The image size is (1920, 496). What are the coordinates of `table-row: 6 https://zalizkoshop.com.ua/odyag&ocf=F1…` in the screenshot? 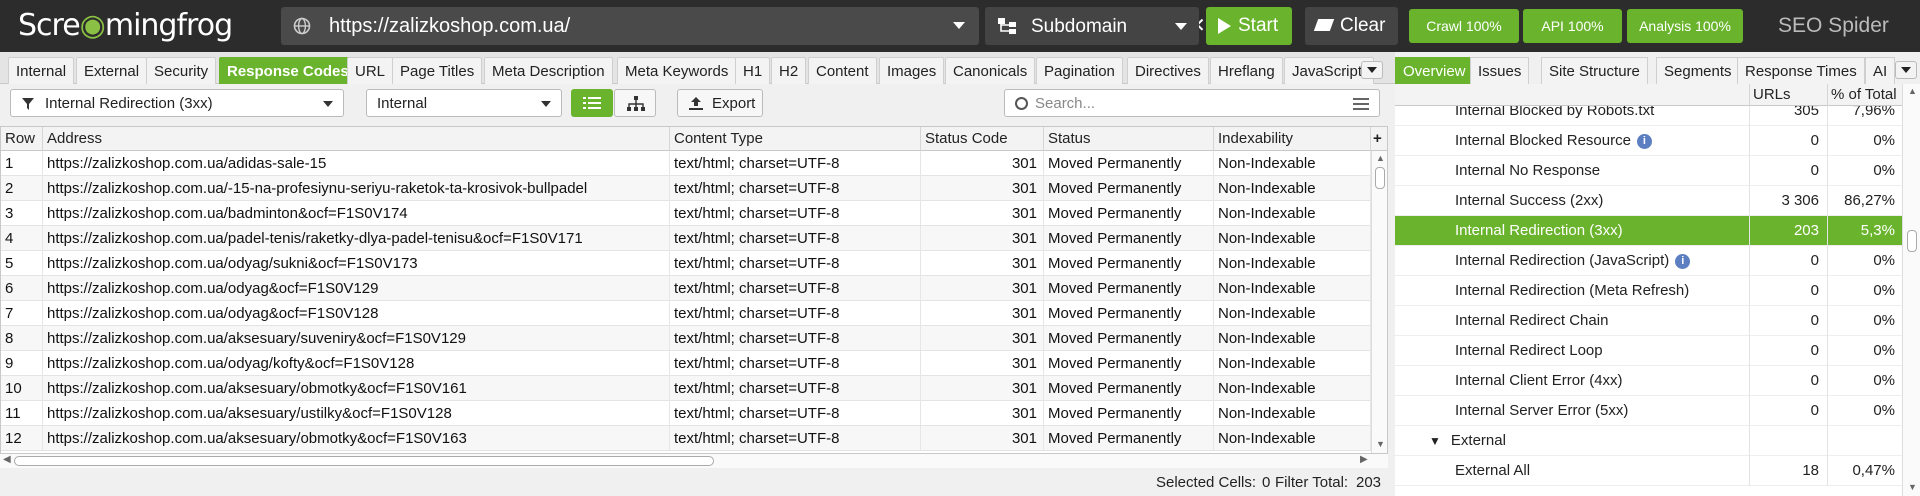 It's located at (686, 288).